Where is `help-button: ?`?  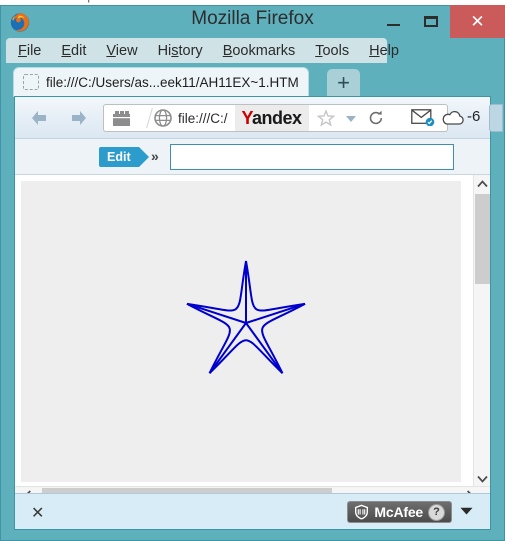 help-button: ? is located at coordinates (436, 512).